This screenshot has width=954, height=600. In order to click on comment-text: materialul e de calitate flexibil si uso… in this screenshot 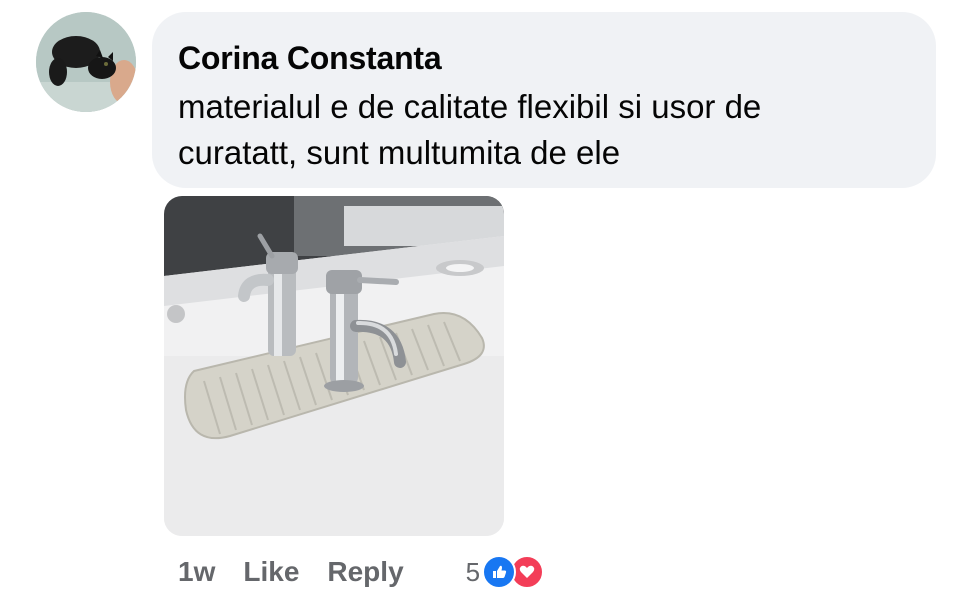, I will do `click(470, 129)`.